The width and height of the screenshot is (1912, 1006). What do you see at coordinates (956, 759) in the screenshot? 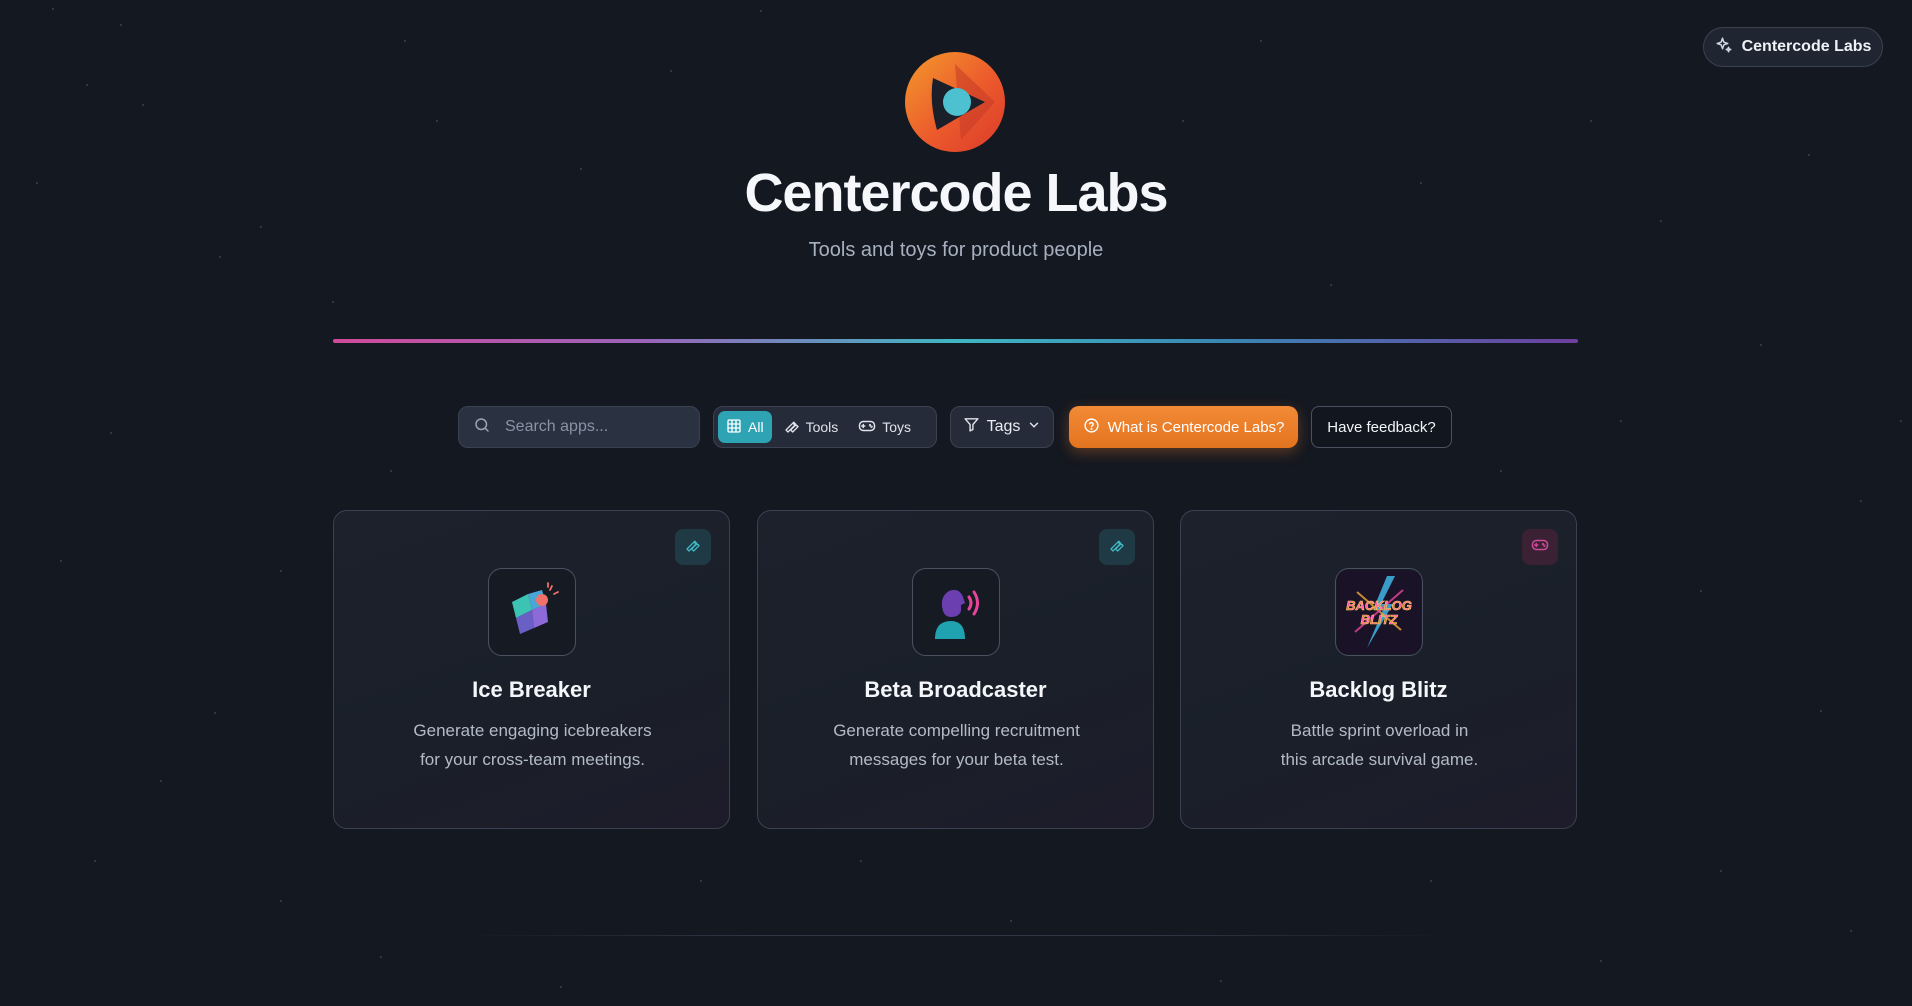
I see `app-description-line: messages for your beta test.` at bounding box center [956, 759].